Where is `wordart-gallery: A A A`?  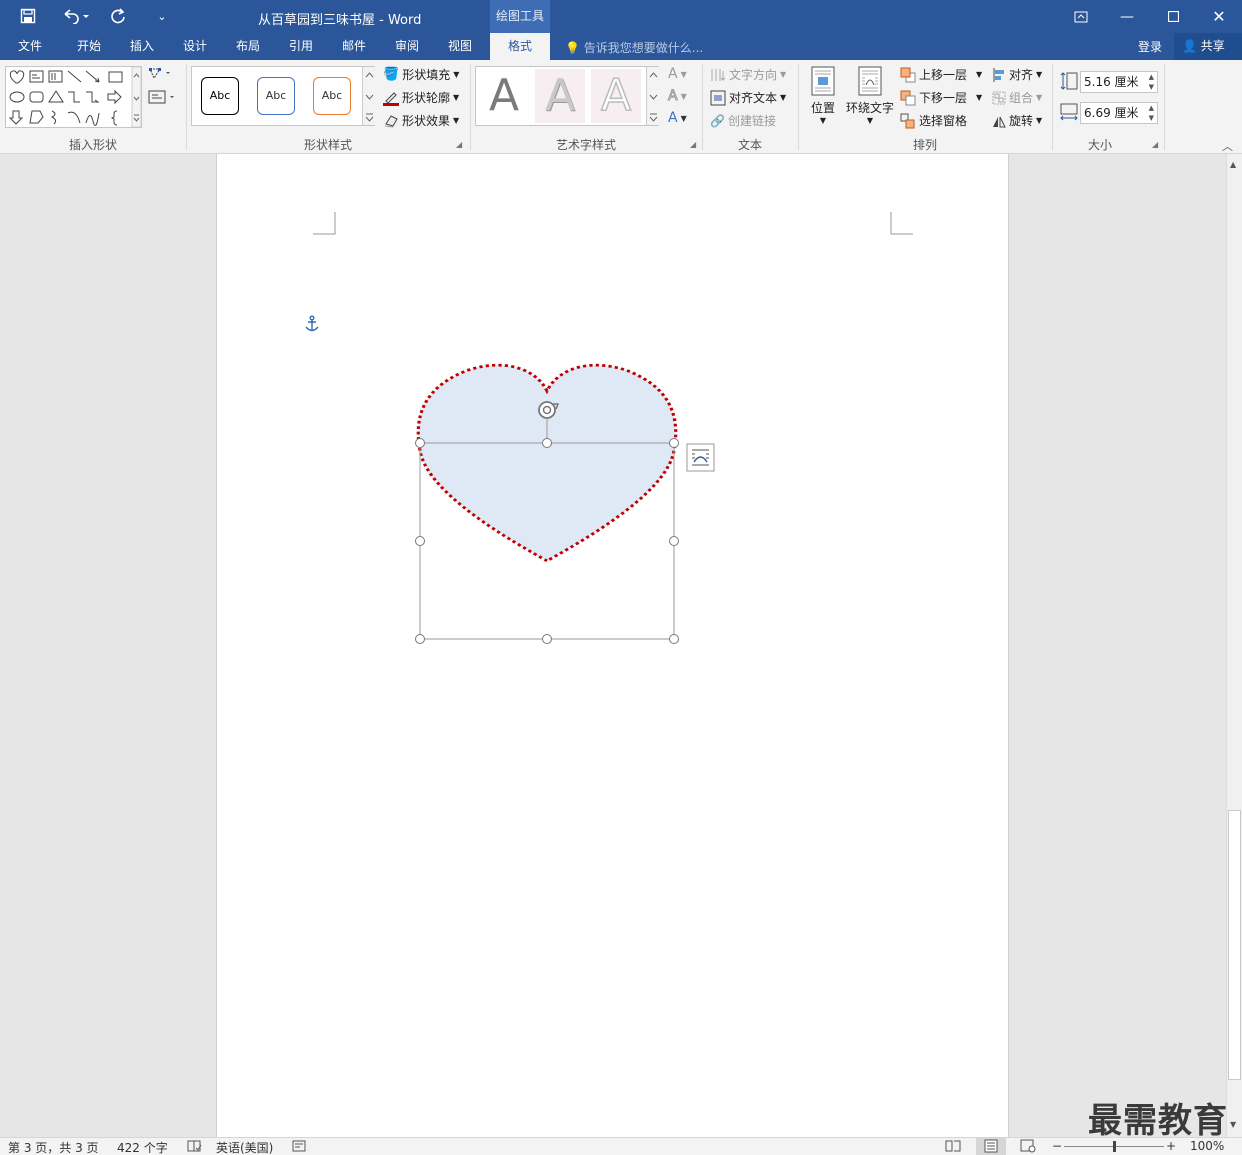 wordart-gallery: A A A is located at coordinates (567, 96).